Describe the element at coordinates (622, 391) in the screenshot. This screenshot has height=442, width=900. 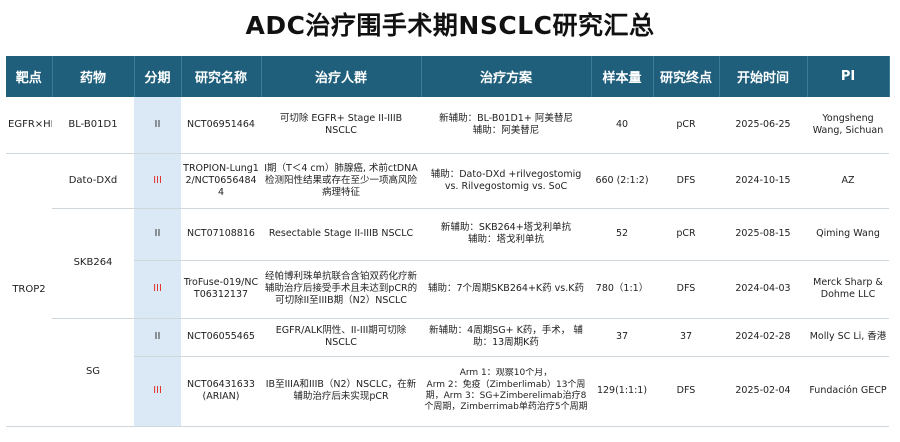
I see `sample-size-cell: 129(1:1:1)` at that location.